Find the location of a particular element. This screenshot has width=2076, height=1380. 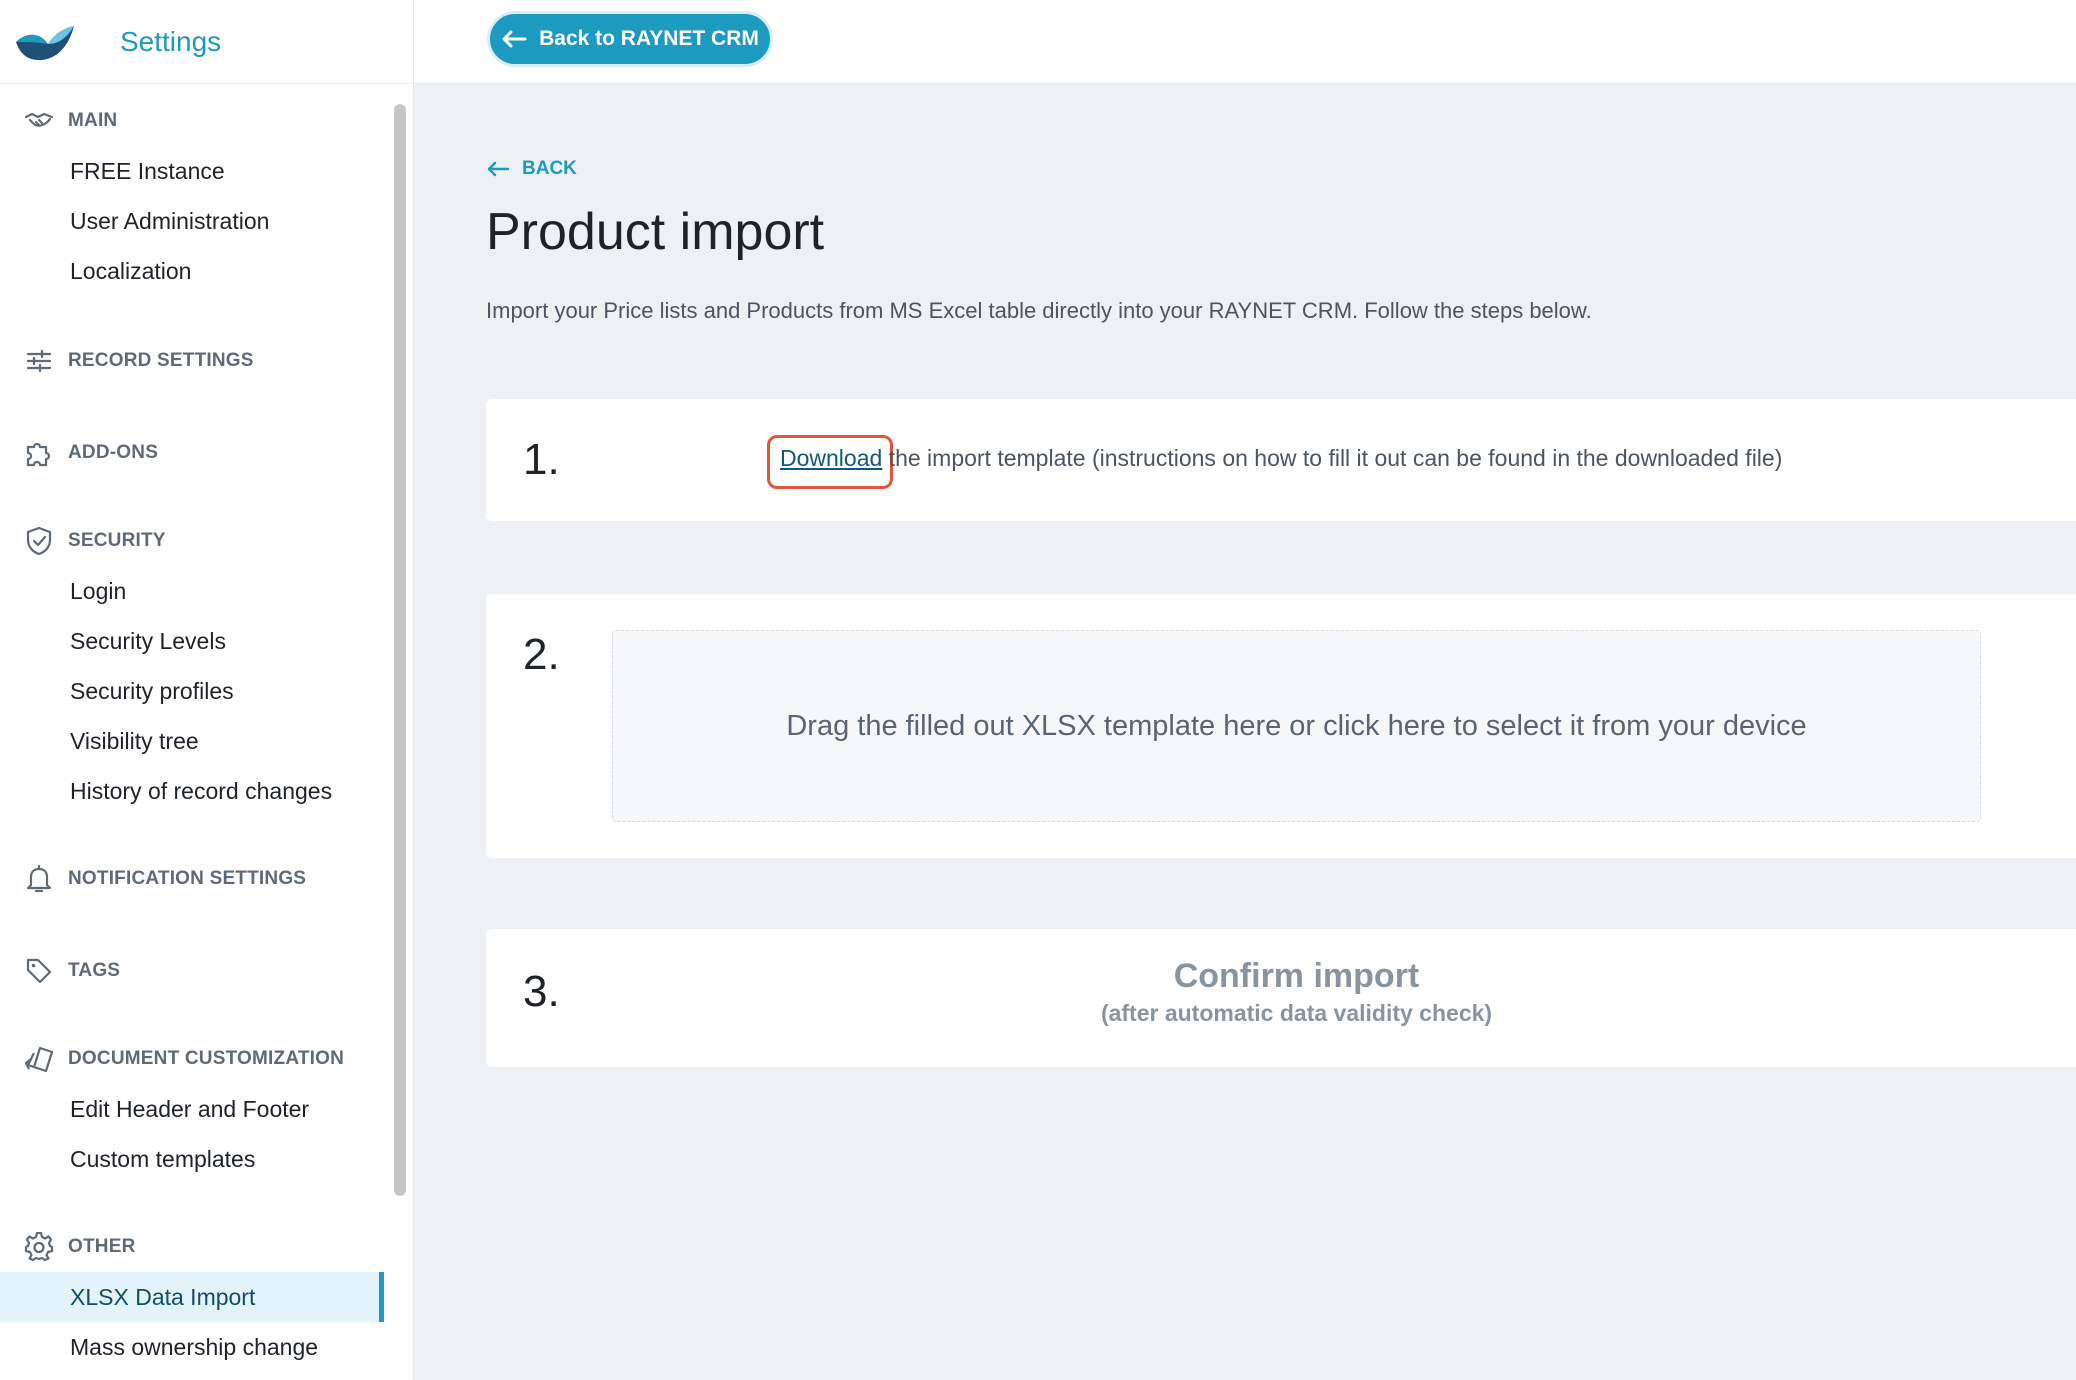

section-label: DOCUMENT CUSTOMIZATION is located at coordinates (206, 1058).